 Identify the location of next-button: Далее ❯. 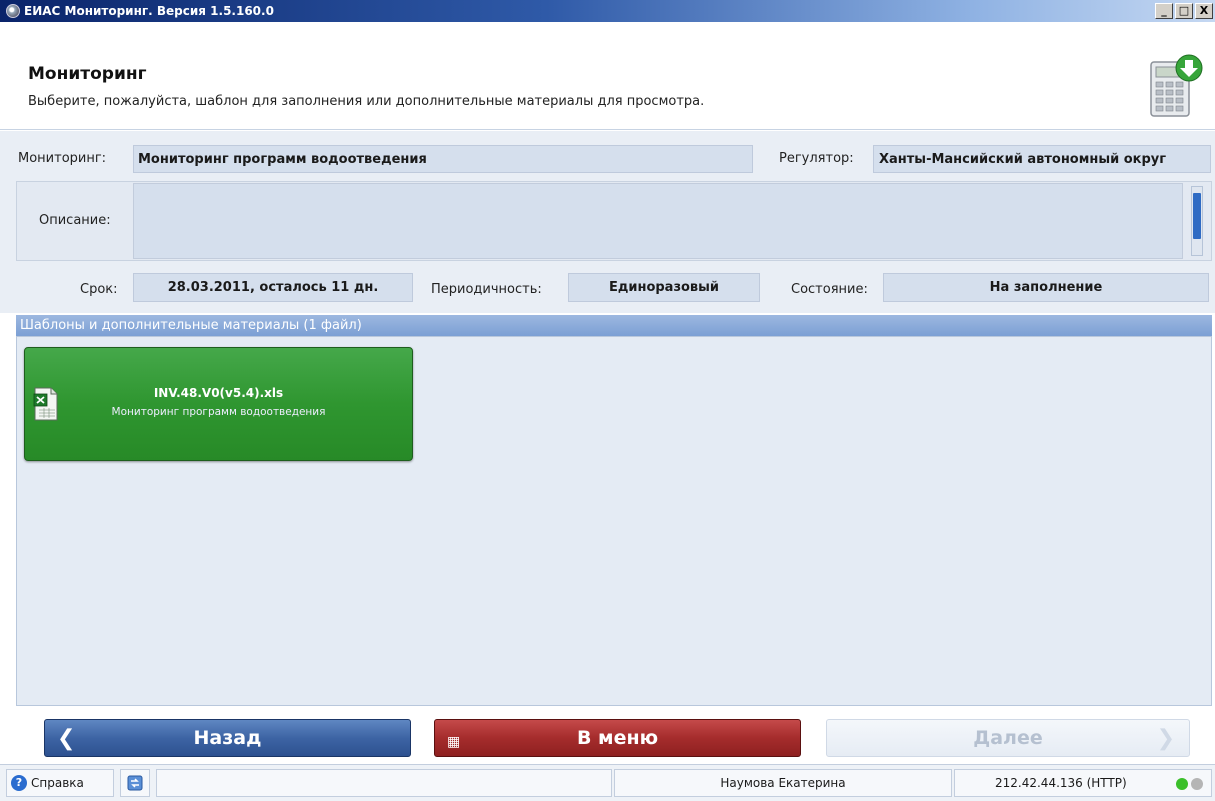
(1008, 738).